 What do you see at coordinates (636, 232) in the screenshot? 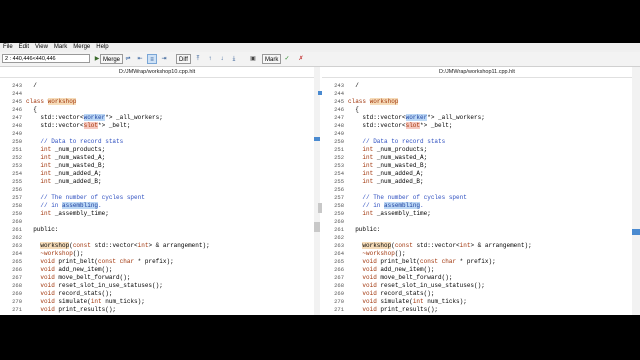
I see `right-scroll-marker` at bounding box center [636, 232].